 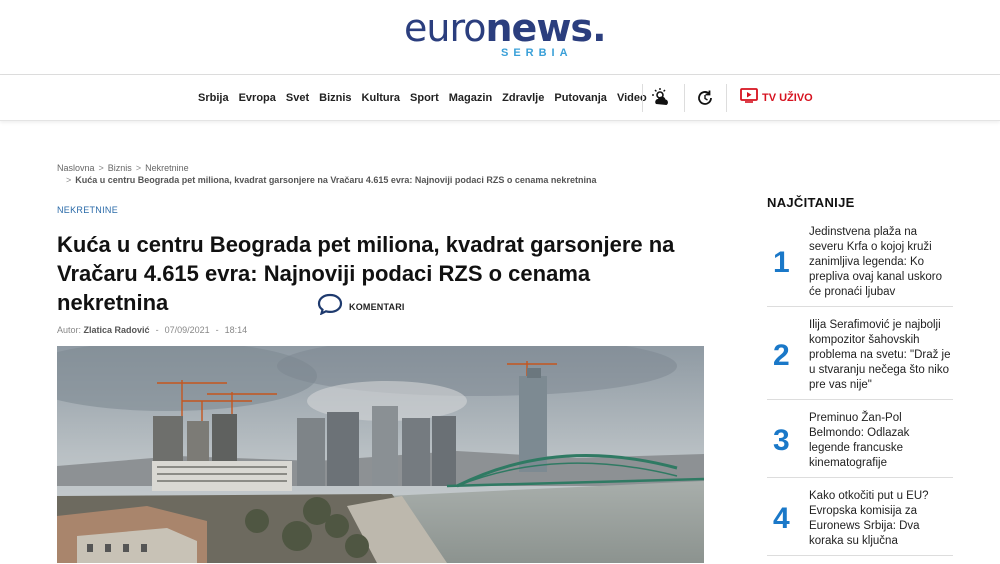 I want to click on euronews-logo: euronews. SERBIA, so click(x=509, y=32).